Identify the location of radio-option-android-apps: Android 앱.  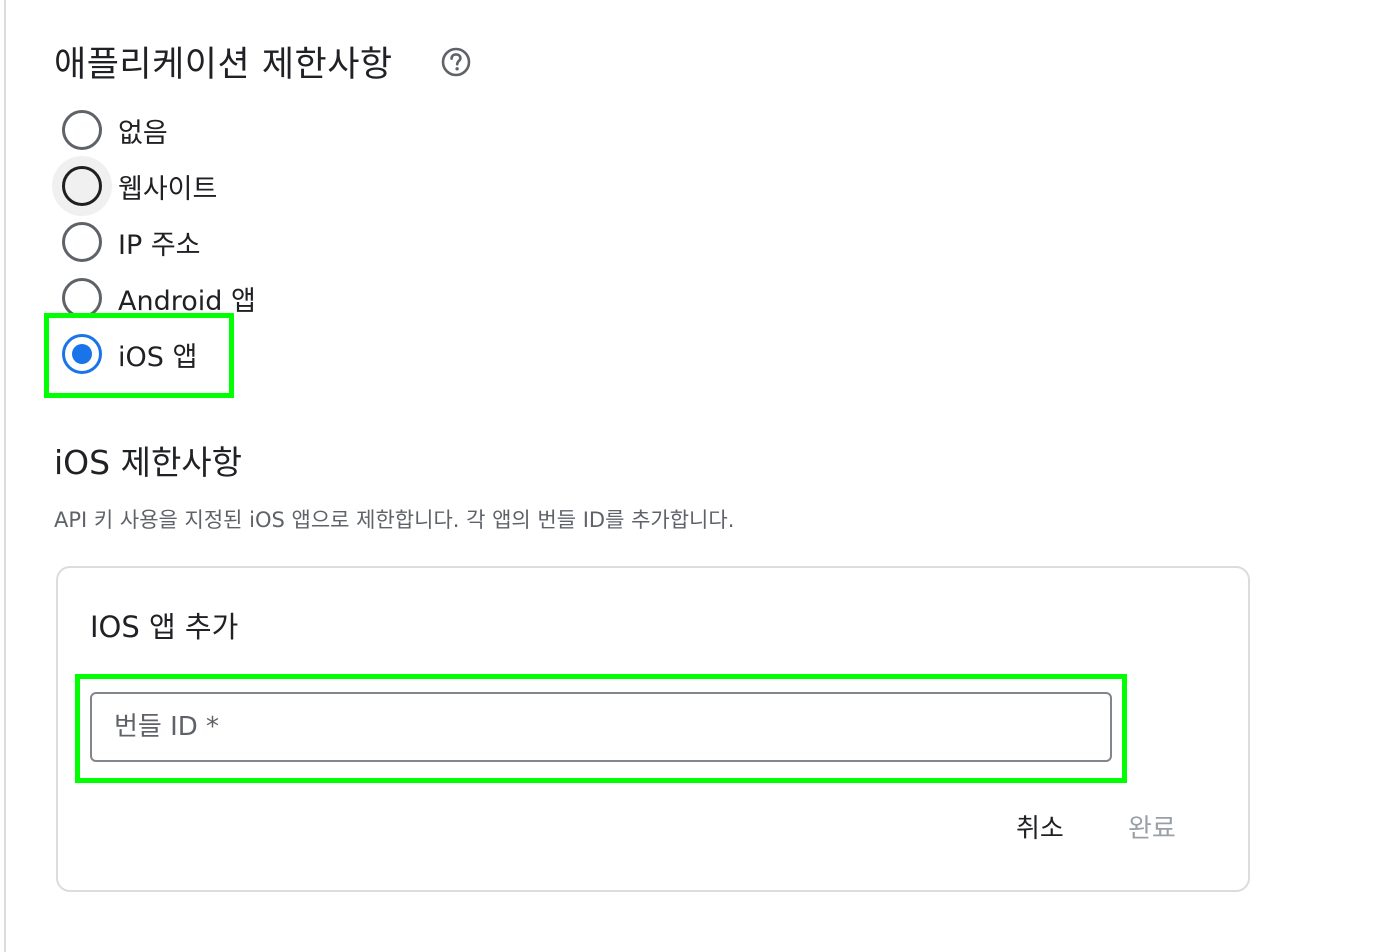
(159, 298).